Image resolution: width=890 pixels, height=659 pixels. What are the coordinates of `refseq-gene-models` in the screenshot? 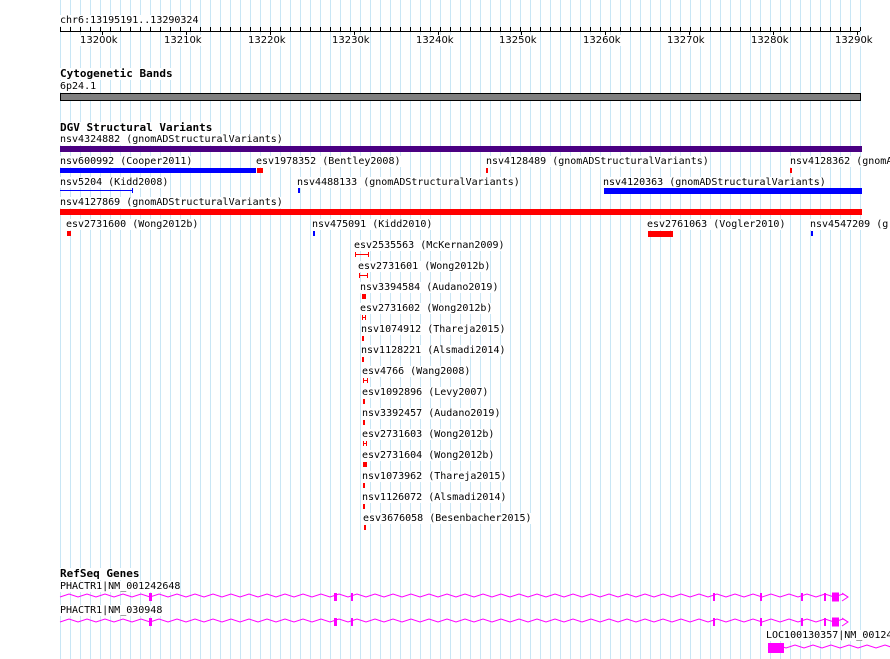 It's located at (474, 622).